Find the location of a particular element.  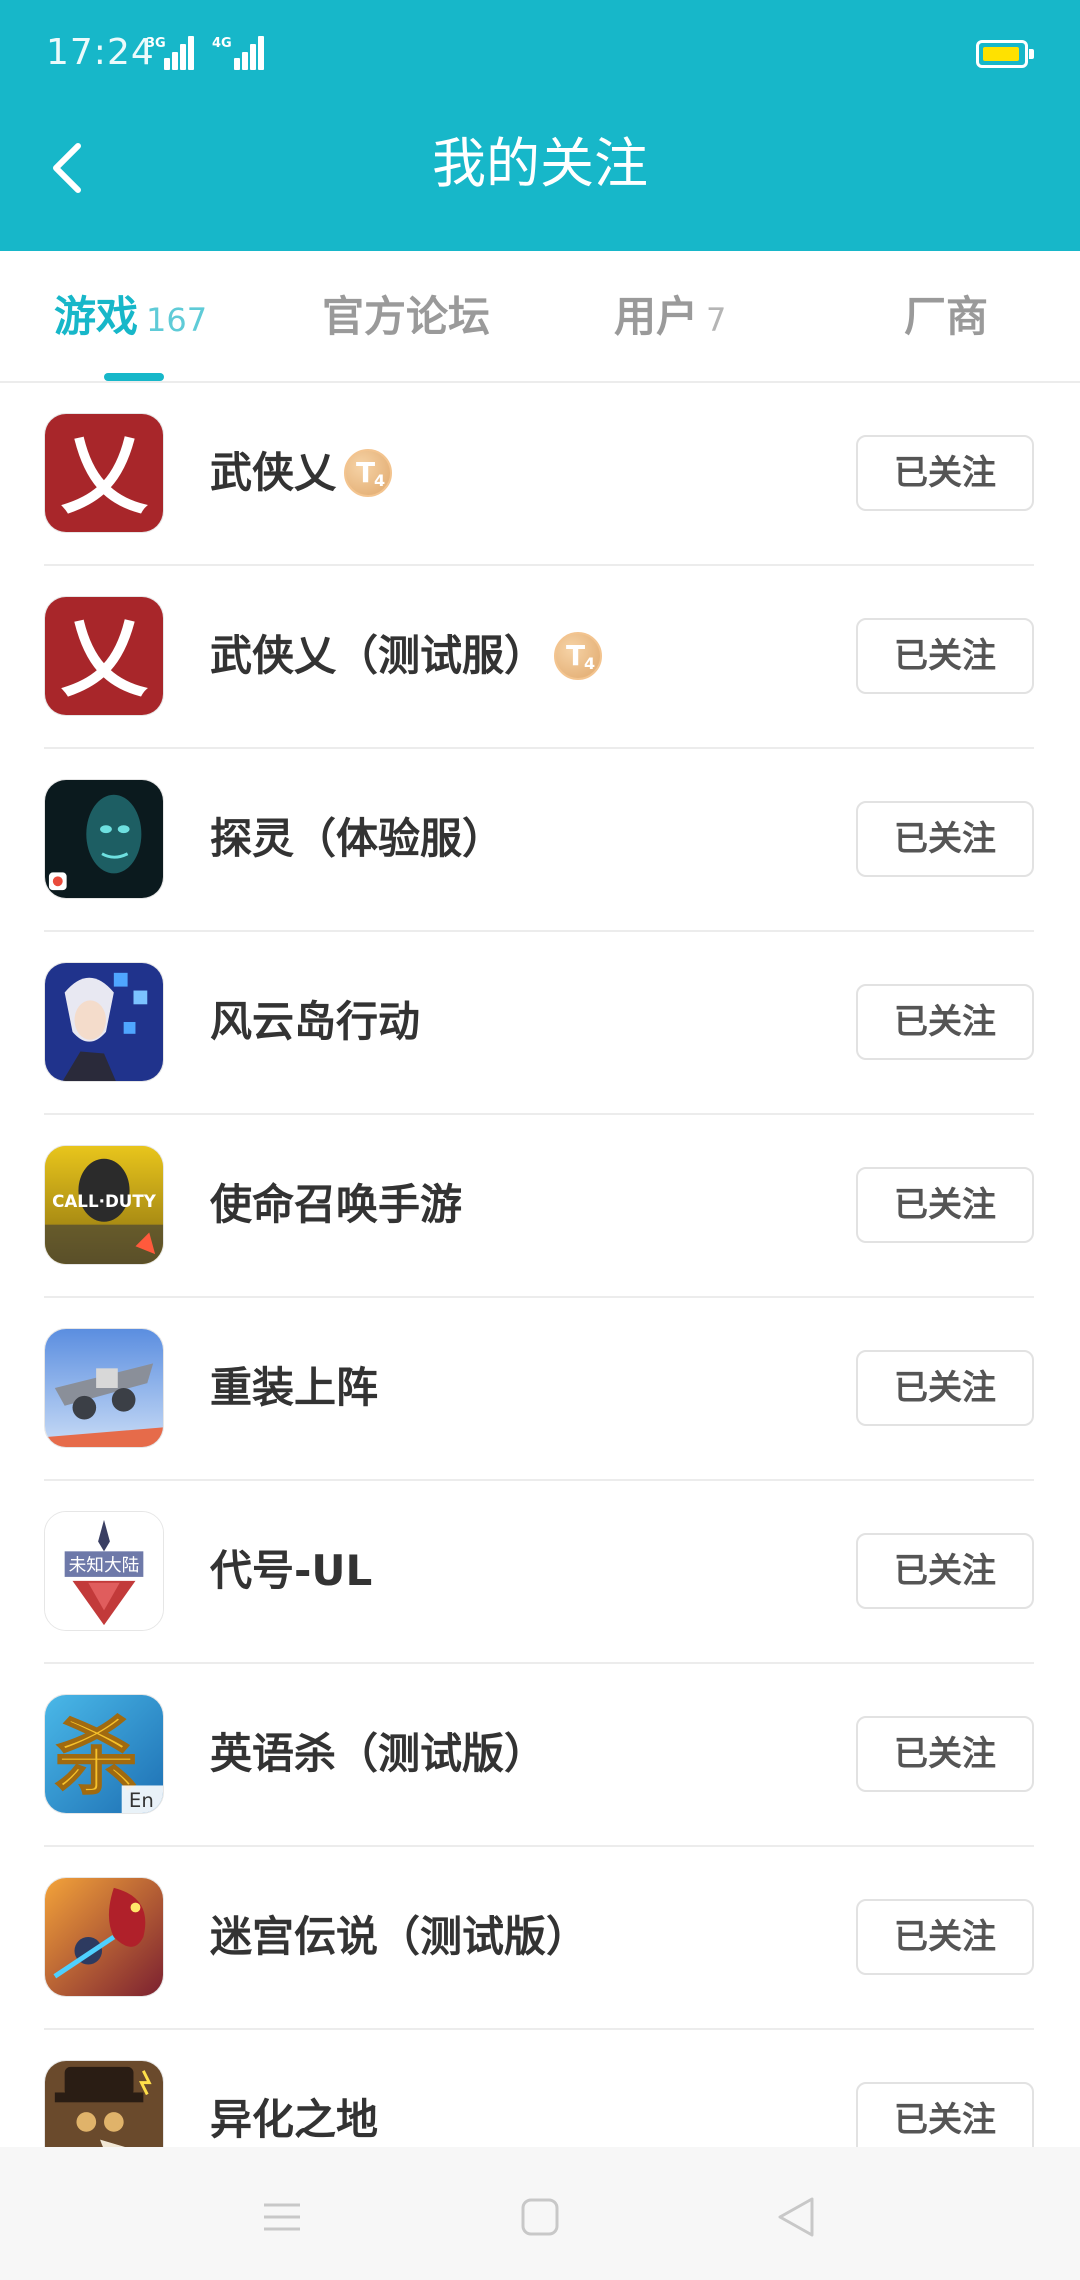

page-title: 我的关注 is located at coordinates (540, 163).